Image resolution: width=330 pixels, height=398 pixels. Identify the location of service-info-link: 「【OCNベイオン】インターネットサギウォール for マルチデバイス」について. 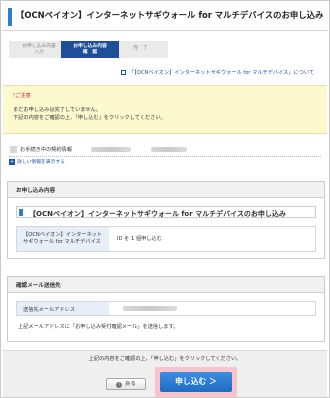
(223, 72).